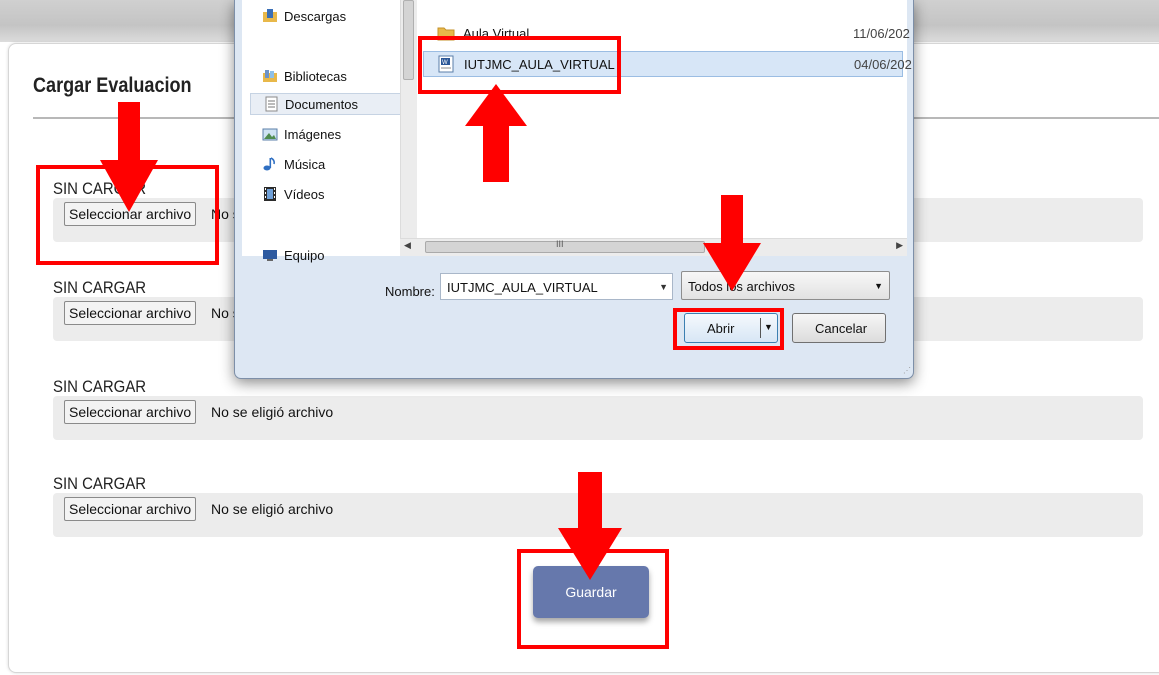 The height and width of the screenshot is (675, 1159). What do you see at coordinates (728, 329) in the screenshot?
I see `highlight-open-button` at bounding box center [728, 329].